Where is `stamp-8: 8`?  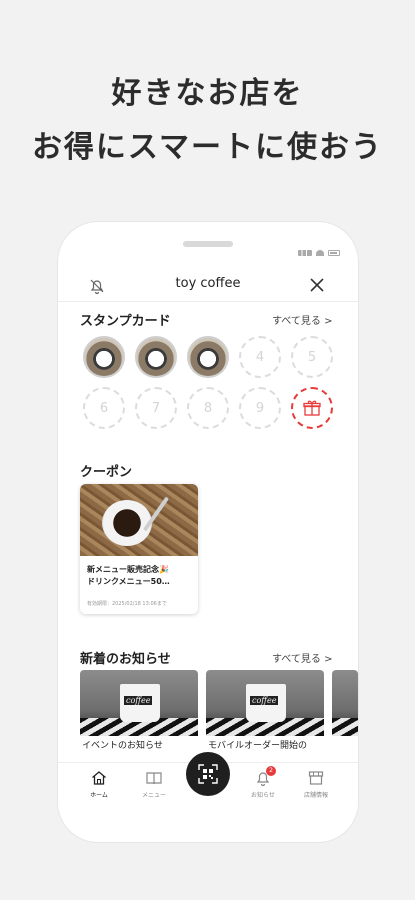
stamp-8: 8 is located at coordinates (208, 408).